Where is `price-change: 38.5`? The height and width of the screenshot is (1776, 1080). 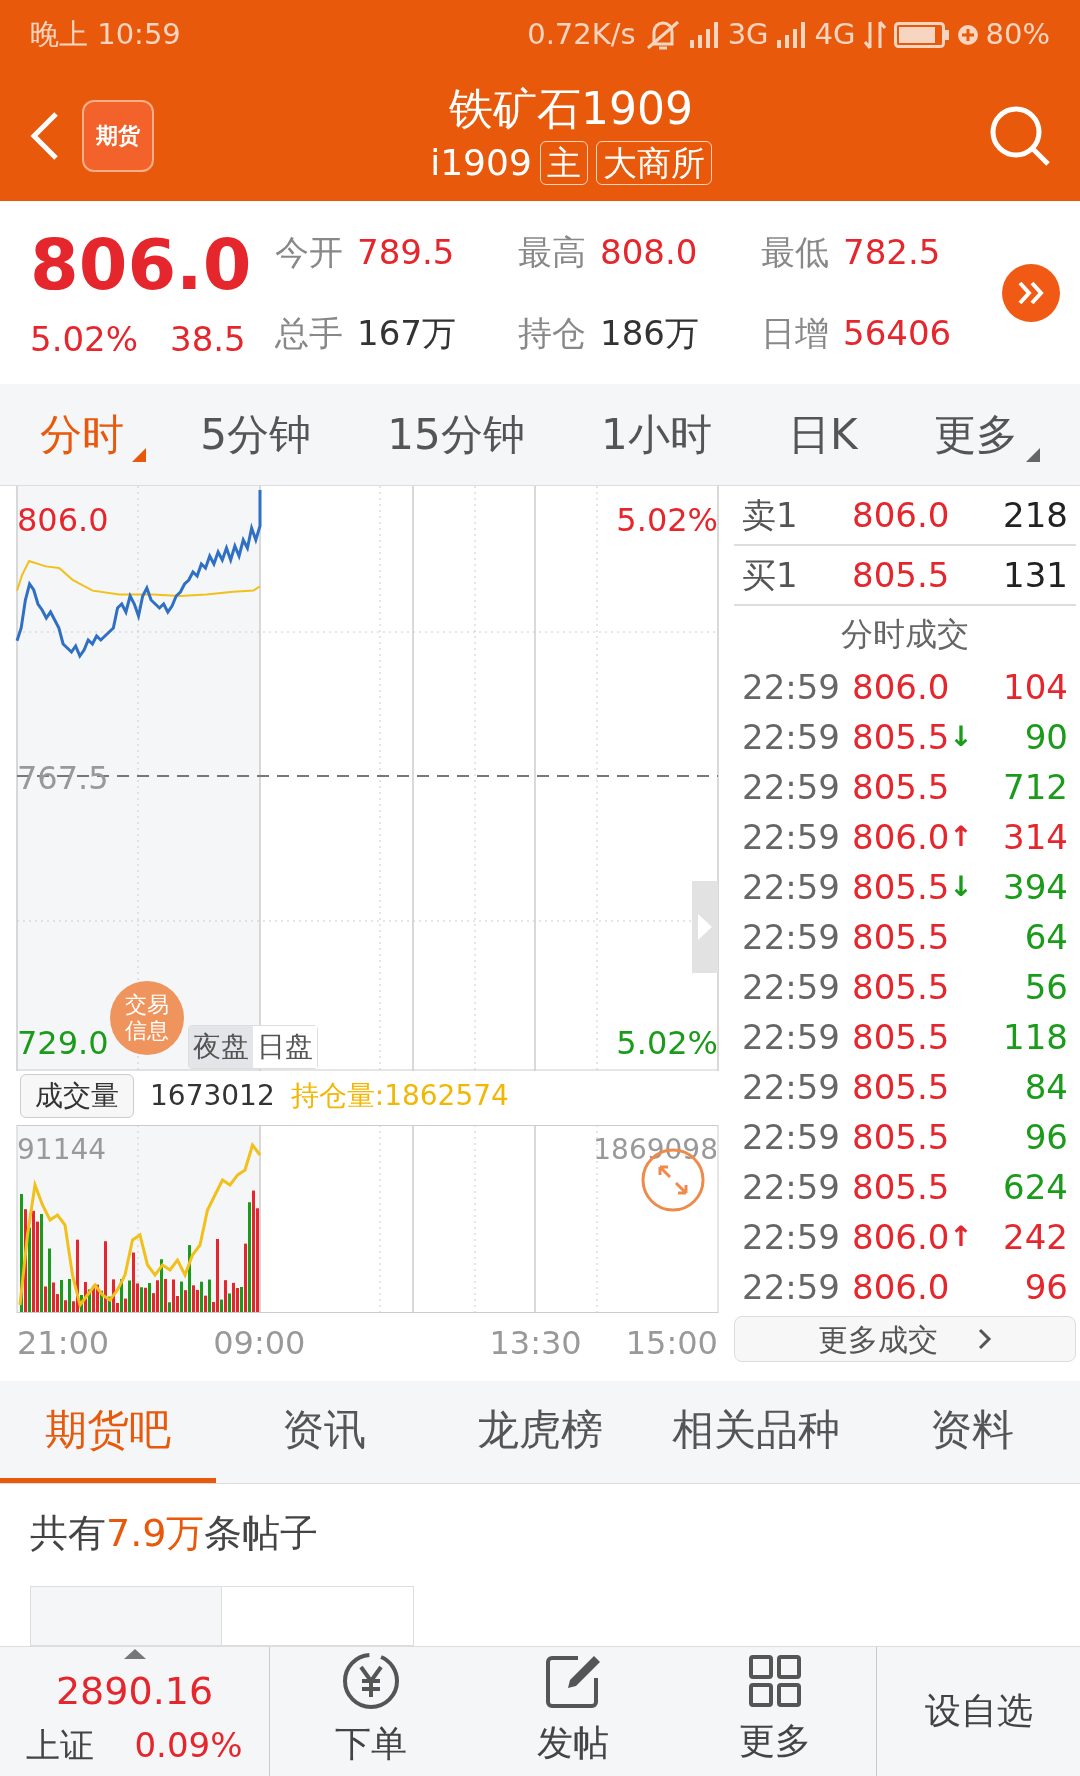
price-change: 38.5 is located at coordinates (208, 340).